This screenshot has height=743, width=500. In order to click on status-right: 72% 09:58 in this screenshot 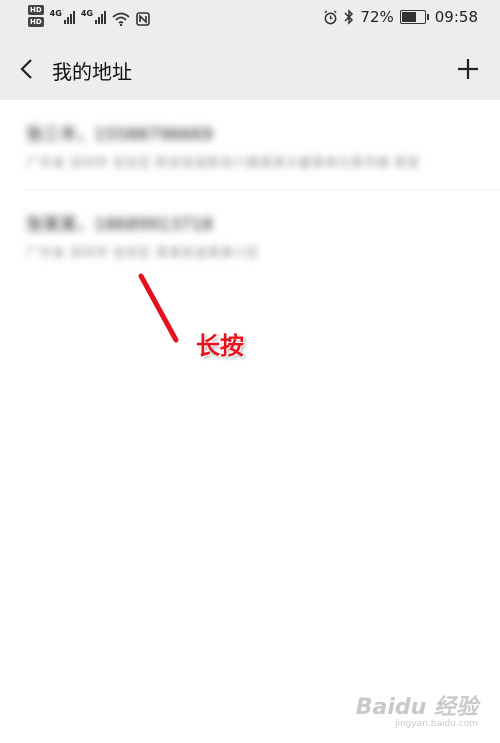, I will do `click(400, 17)`.